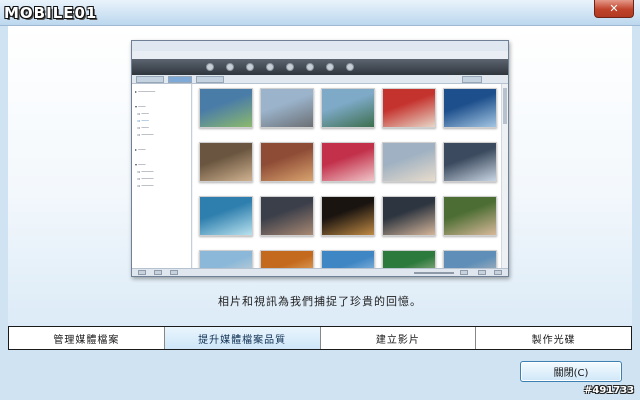 The height and width of the screenshot is (400, 640). Describe the element at coordinates (399, 338) in the screenshot. I see `tab-create-movie: 建立影片` at that location.